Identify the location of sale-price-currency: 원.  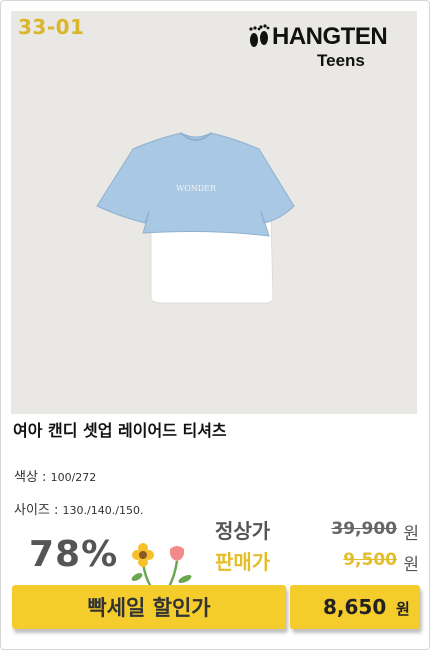
(411, 565).